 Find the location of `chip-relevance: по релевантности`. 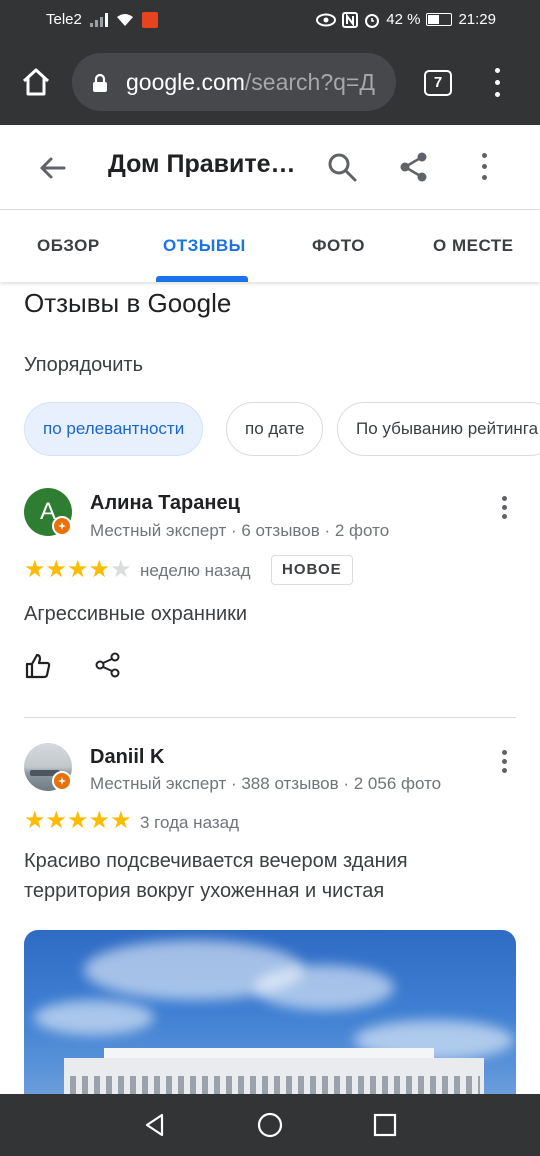

chip-relevance: по релевантности is located at coordinates (114, 429).